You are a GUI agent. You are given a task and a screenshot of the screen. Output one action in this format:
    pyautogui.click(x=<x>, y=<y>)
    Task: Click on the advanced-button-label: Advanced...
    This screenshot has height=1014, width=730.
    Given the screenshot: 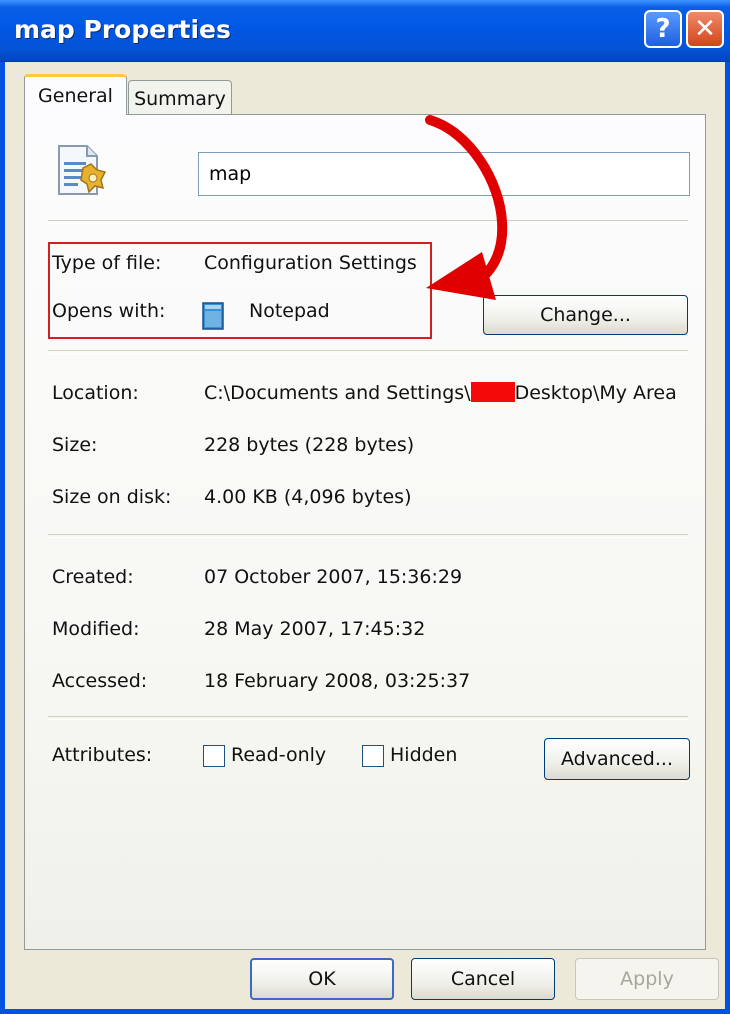 What is the action you would take?
    pyautogui.click(x=617, y=759)
    